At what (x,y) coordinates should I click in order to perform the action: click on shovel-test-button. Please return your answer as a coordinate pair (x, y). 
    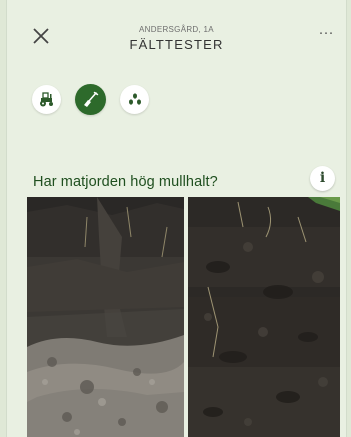
    Looking at the image, I should click on (90, 99).